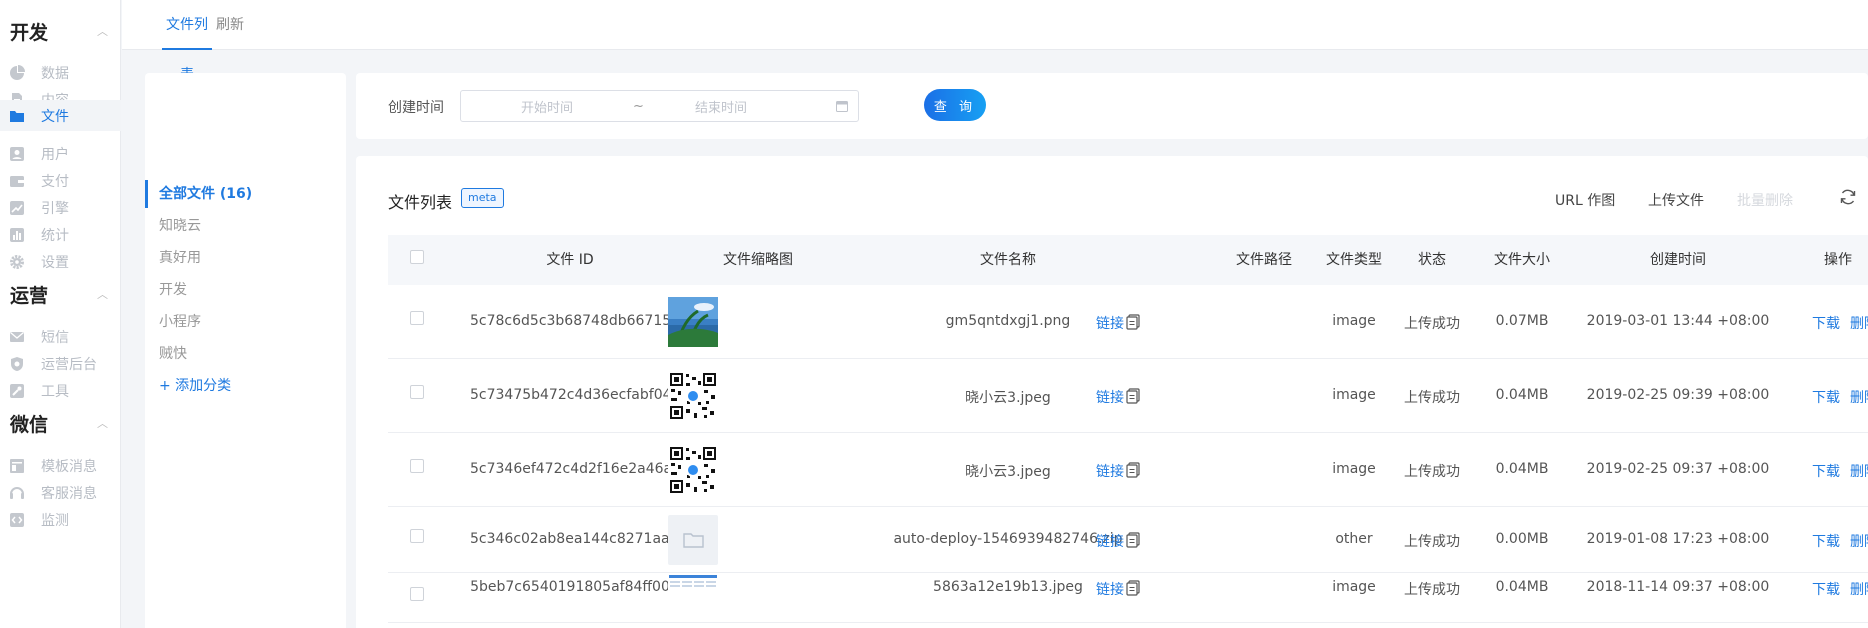  What do you see at coordinates (659, 106) in the screenshot?
I see `date-range-picker: 开始时间 ~ 结束时间` at bounding box center [659, 106].